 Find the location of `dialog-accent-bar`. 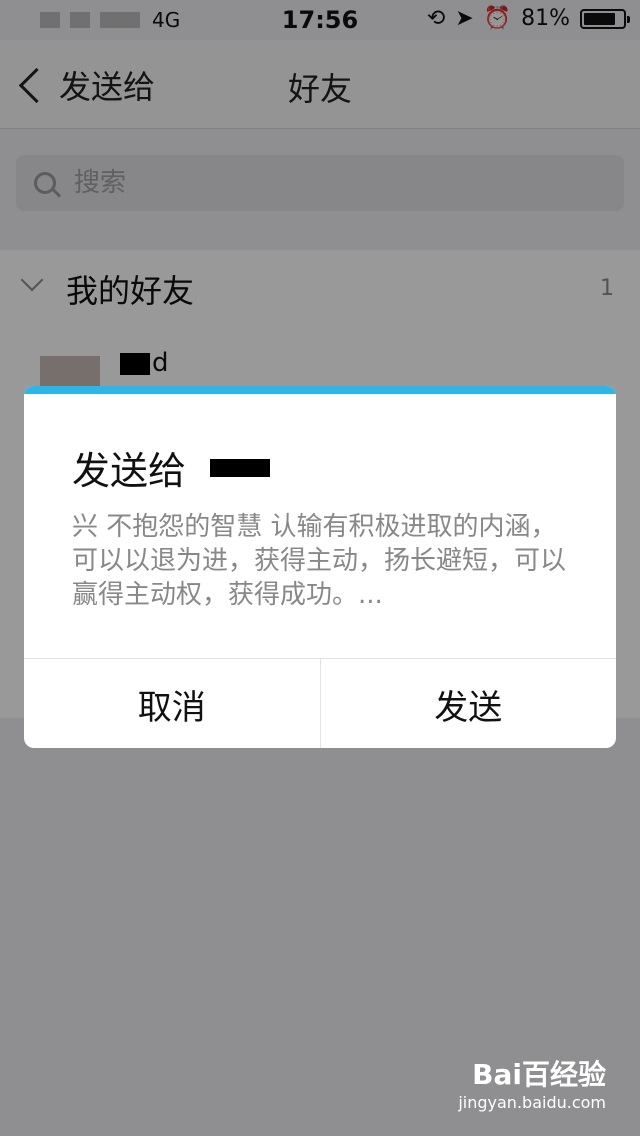

dialog-accent-bar is located at coordinates (320, 390).